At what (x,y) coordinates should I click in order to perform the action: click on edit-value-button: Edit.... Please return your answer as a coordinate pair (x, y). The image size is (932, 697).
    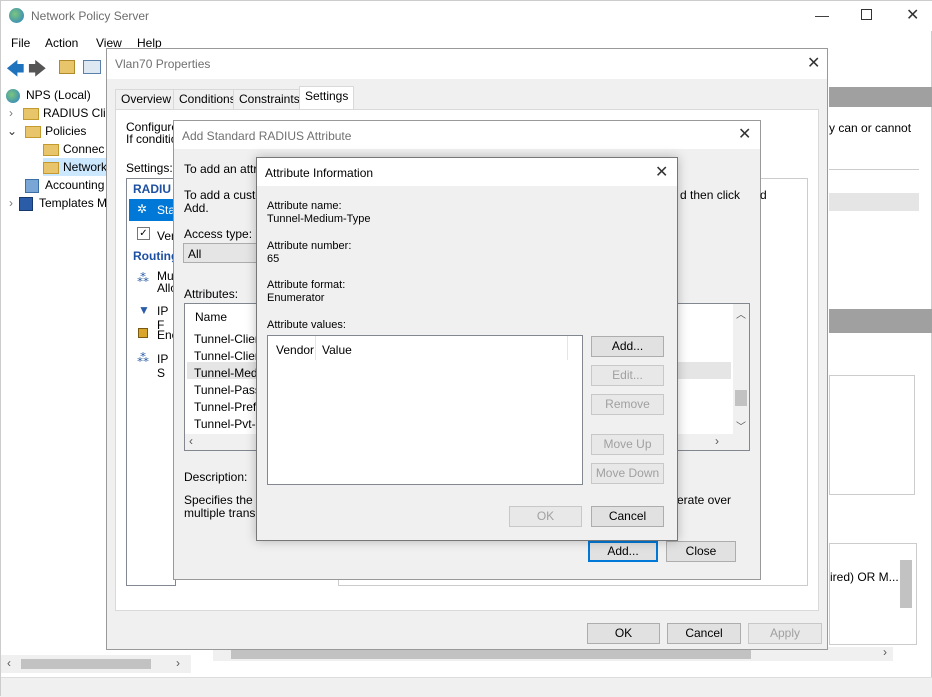
    Looking at the image, I should click on (627, 375).